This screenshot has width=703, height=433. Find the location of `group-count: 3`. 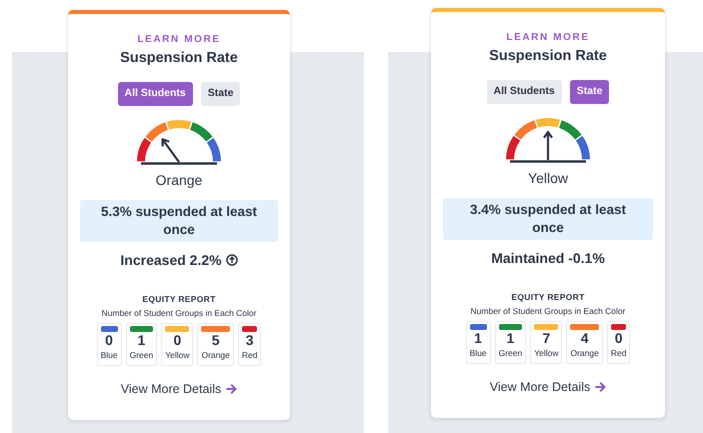

group-count: 3 is located at coordinates (249, 341).